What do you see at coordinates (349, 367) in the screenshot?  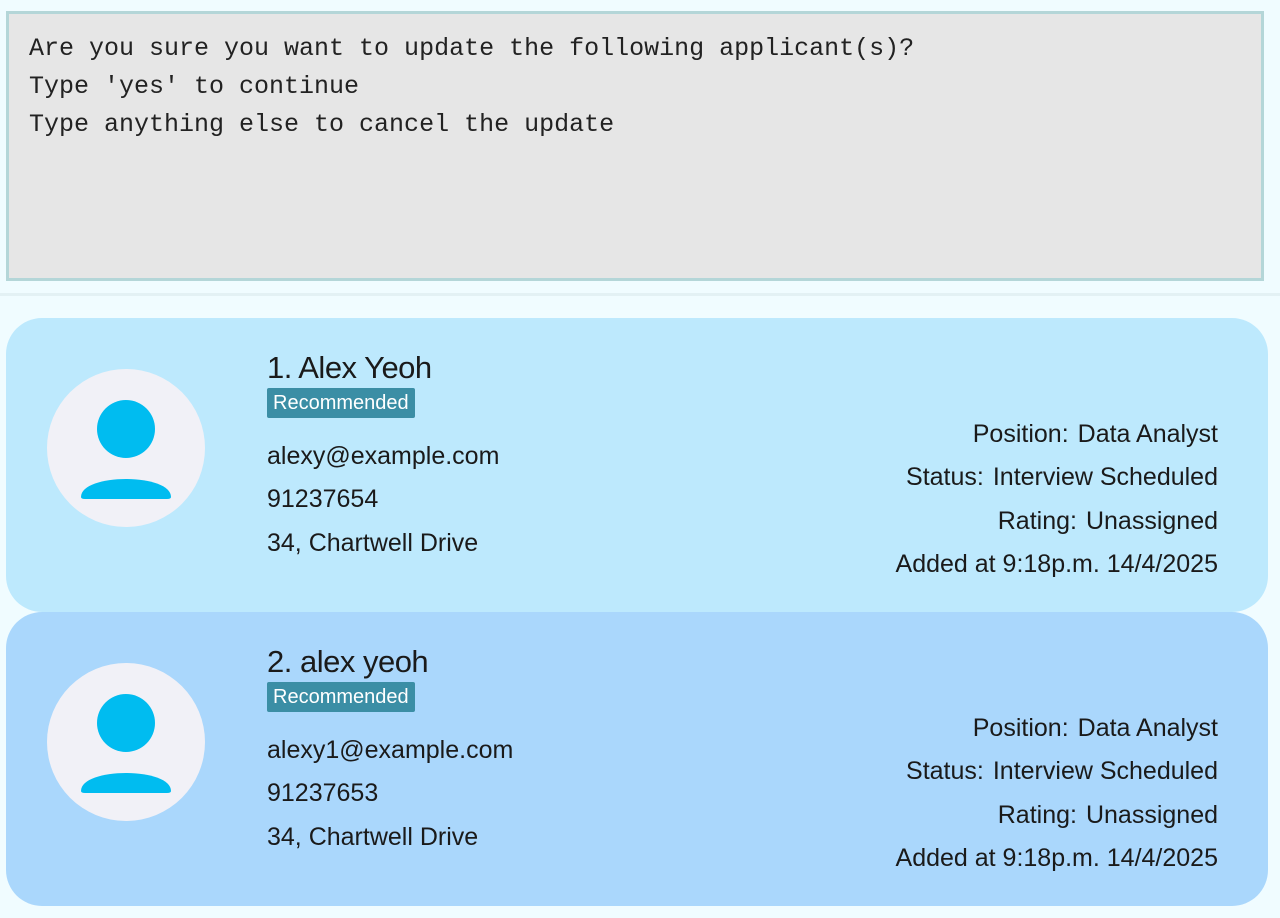 I see `applicant-name: 1. Alex Yeoh` at bounding box center [349, 367].